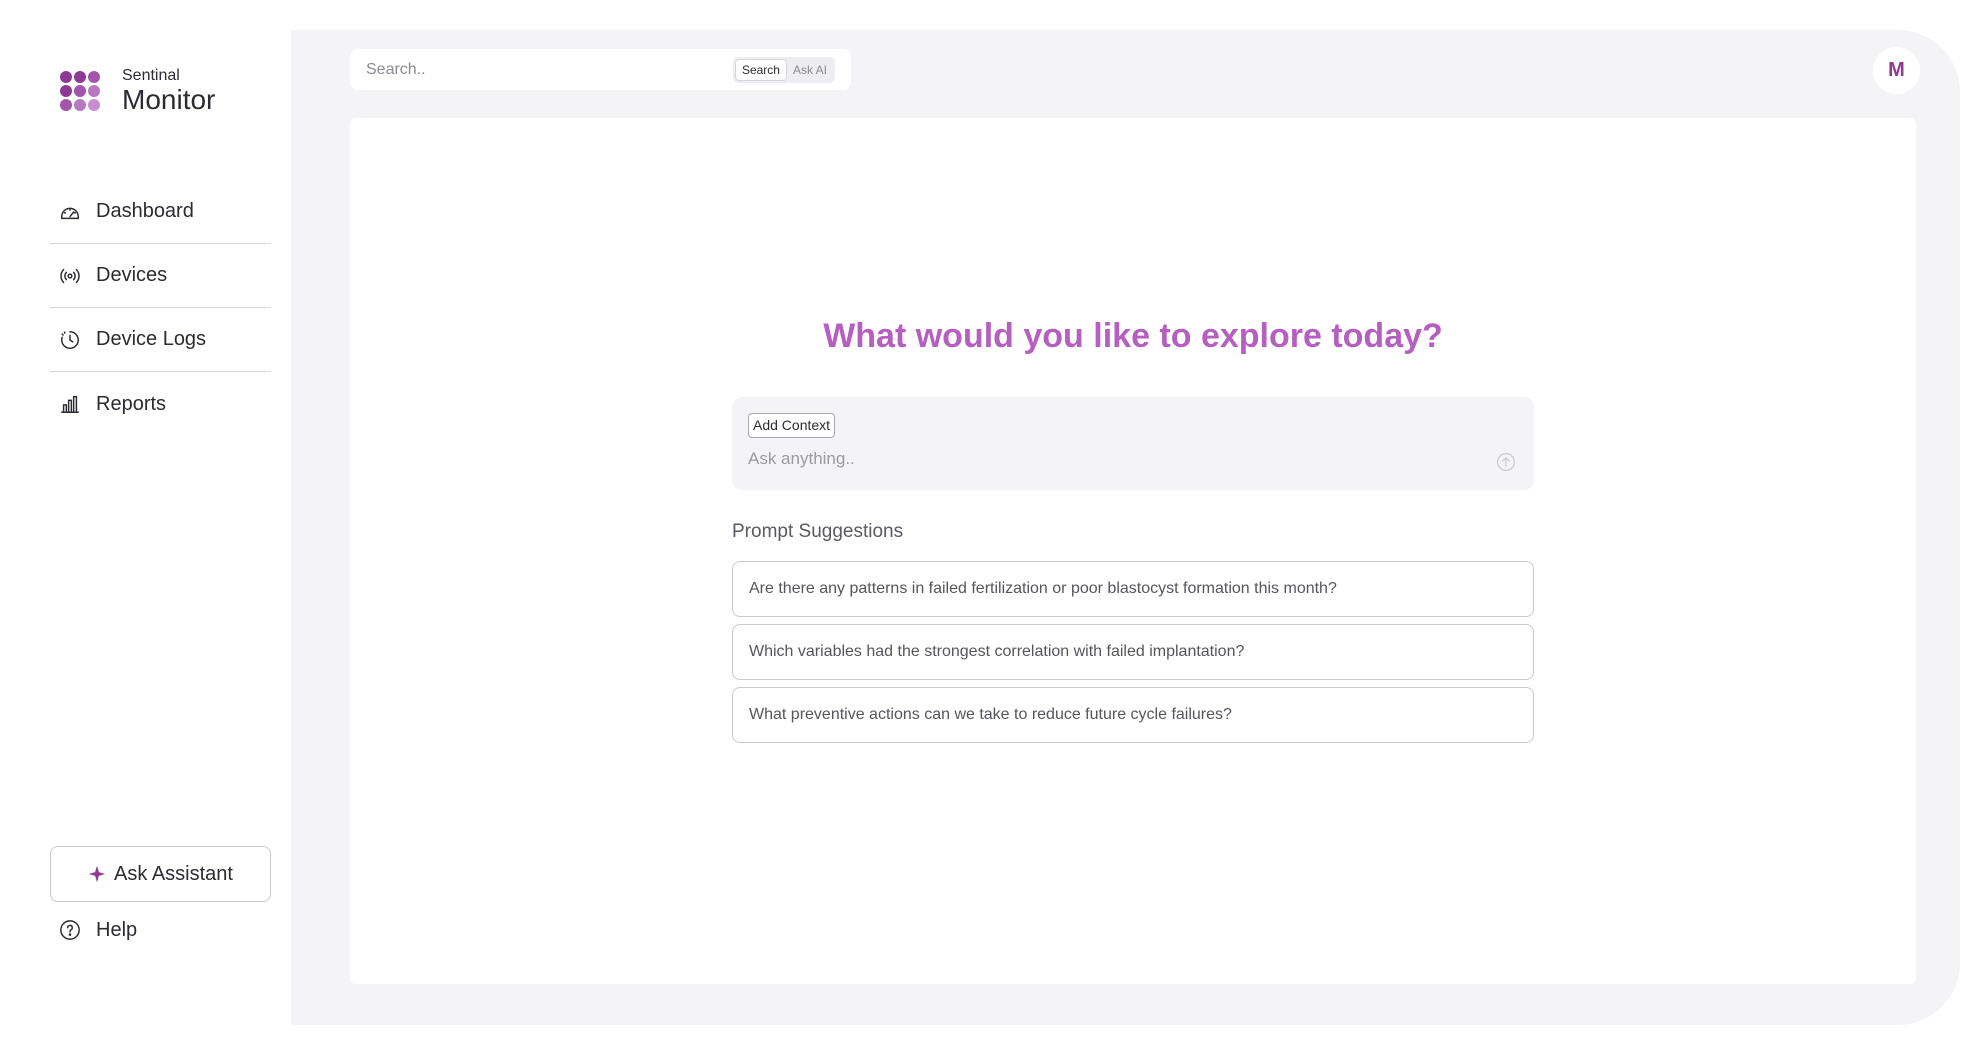 This screenshot has width=1980, height=1050. What do you see at coordinates (97, 874) in the screenshot?
I see `sparkle-icon` at bounding box center [97, 874].